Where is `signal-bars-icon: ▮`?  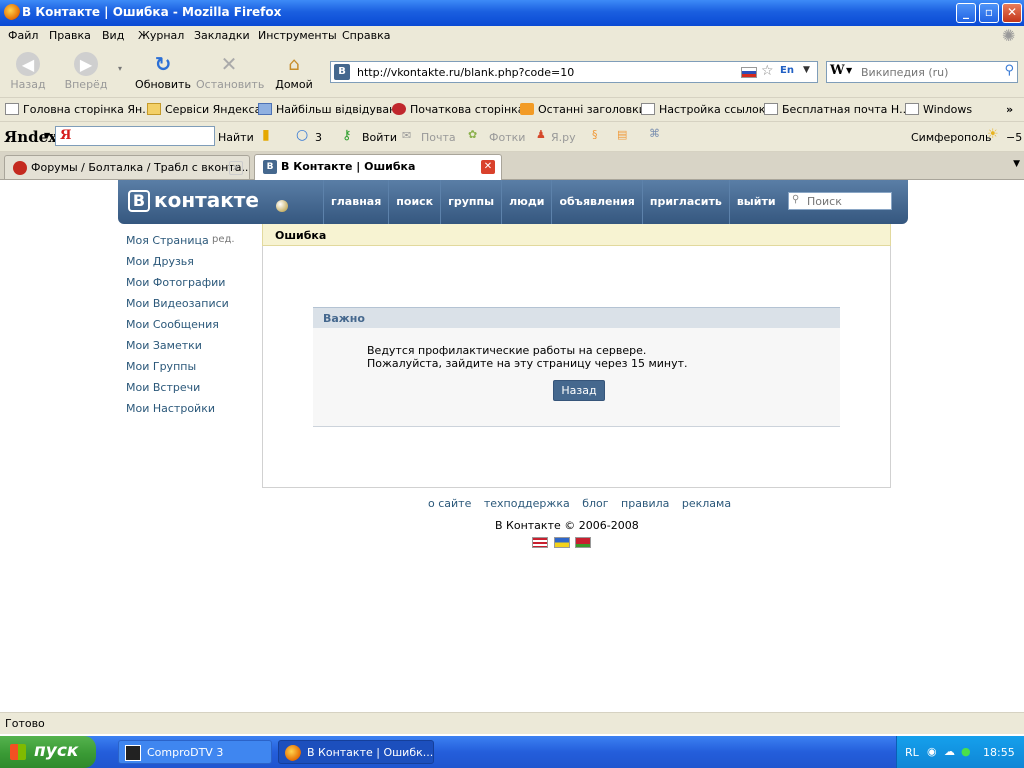
signal-bars-icon: ▮ is located at coordinates (266, 135).